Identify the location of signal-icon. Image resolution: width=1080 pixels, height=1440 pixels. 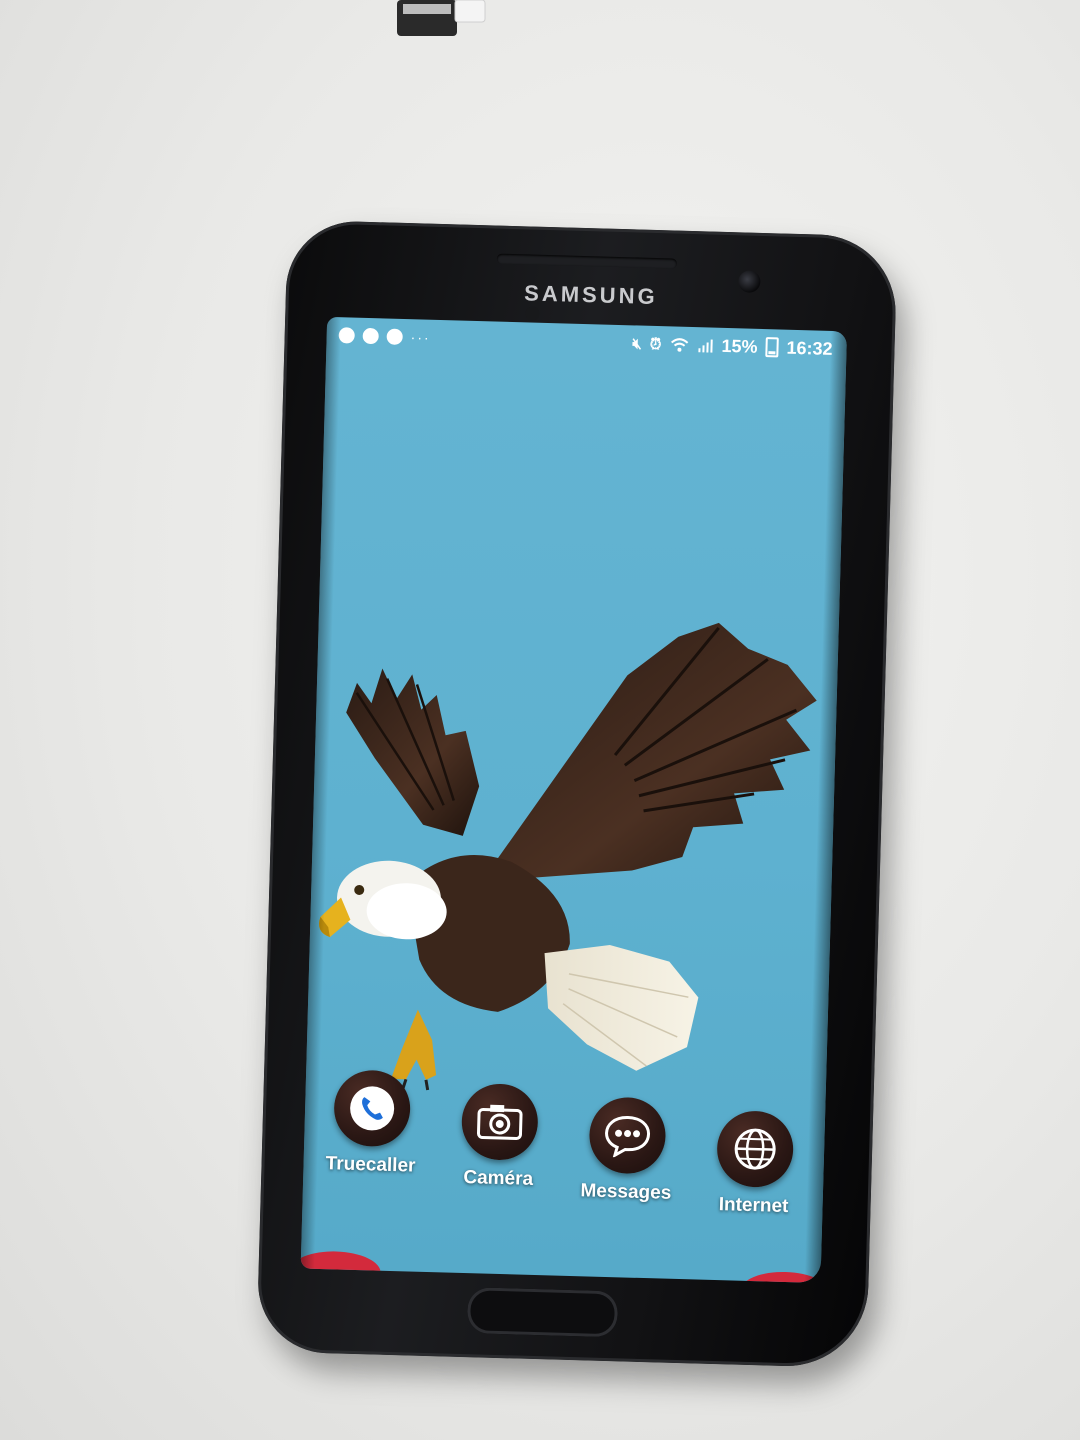
(705, 346).